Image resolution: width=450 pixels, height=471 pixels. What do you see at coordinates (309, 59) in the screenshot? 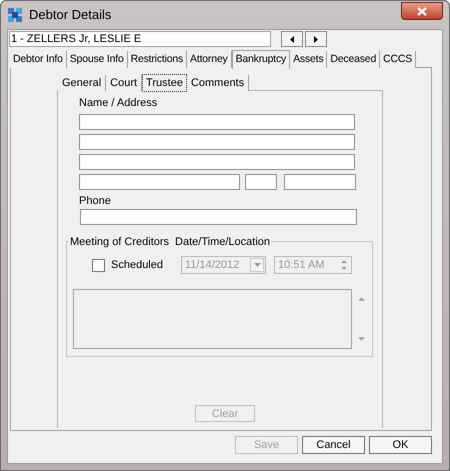
I see `tab: Assets` at bounding box center [309, 59].